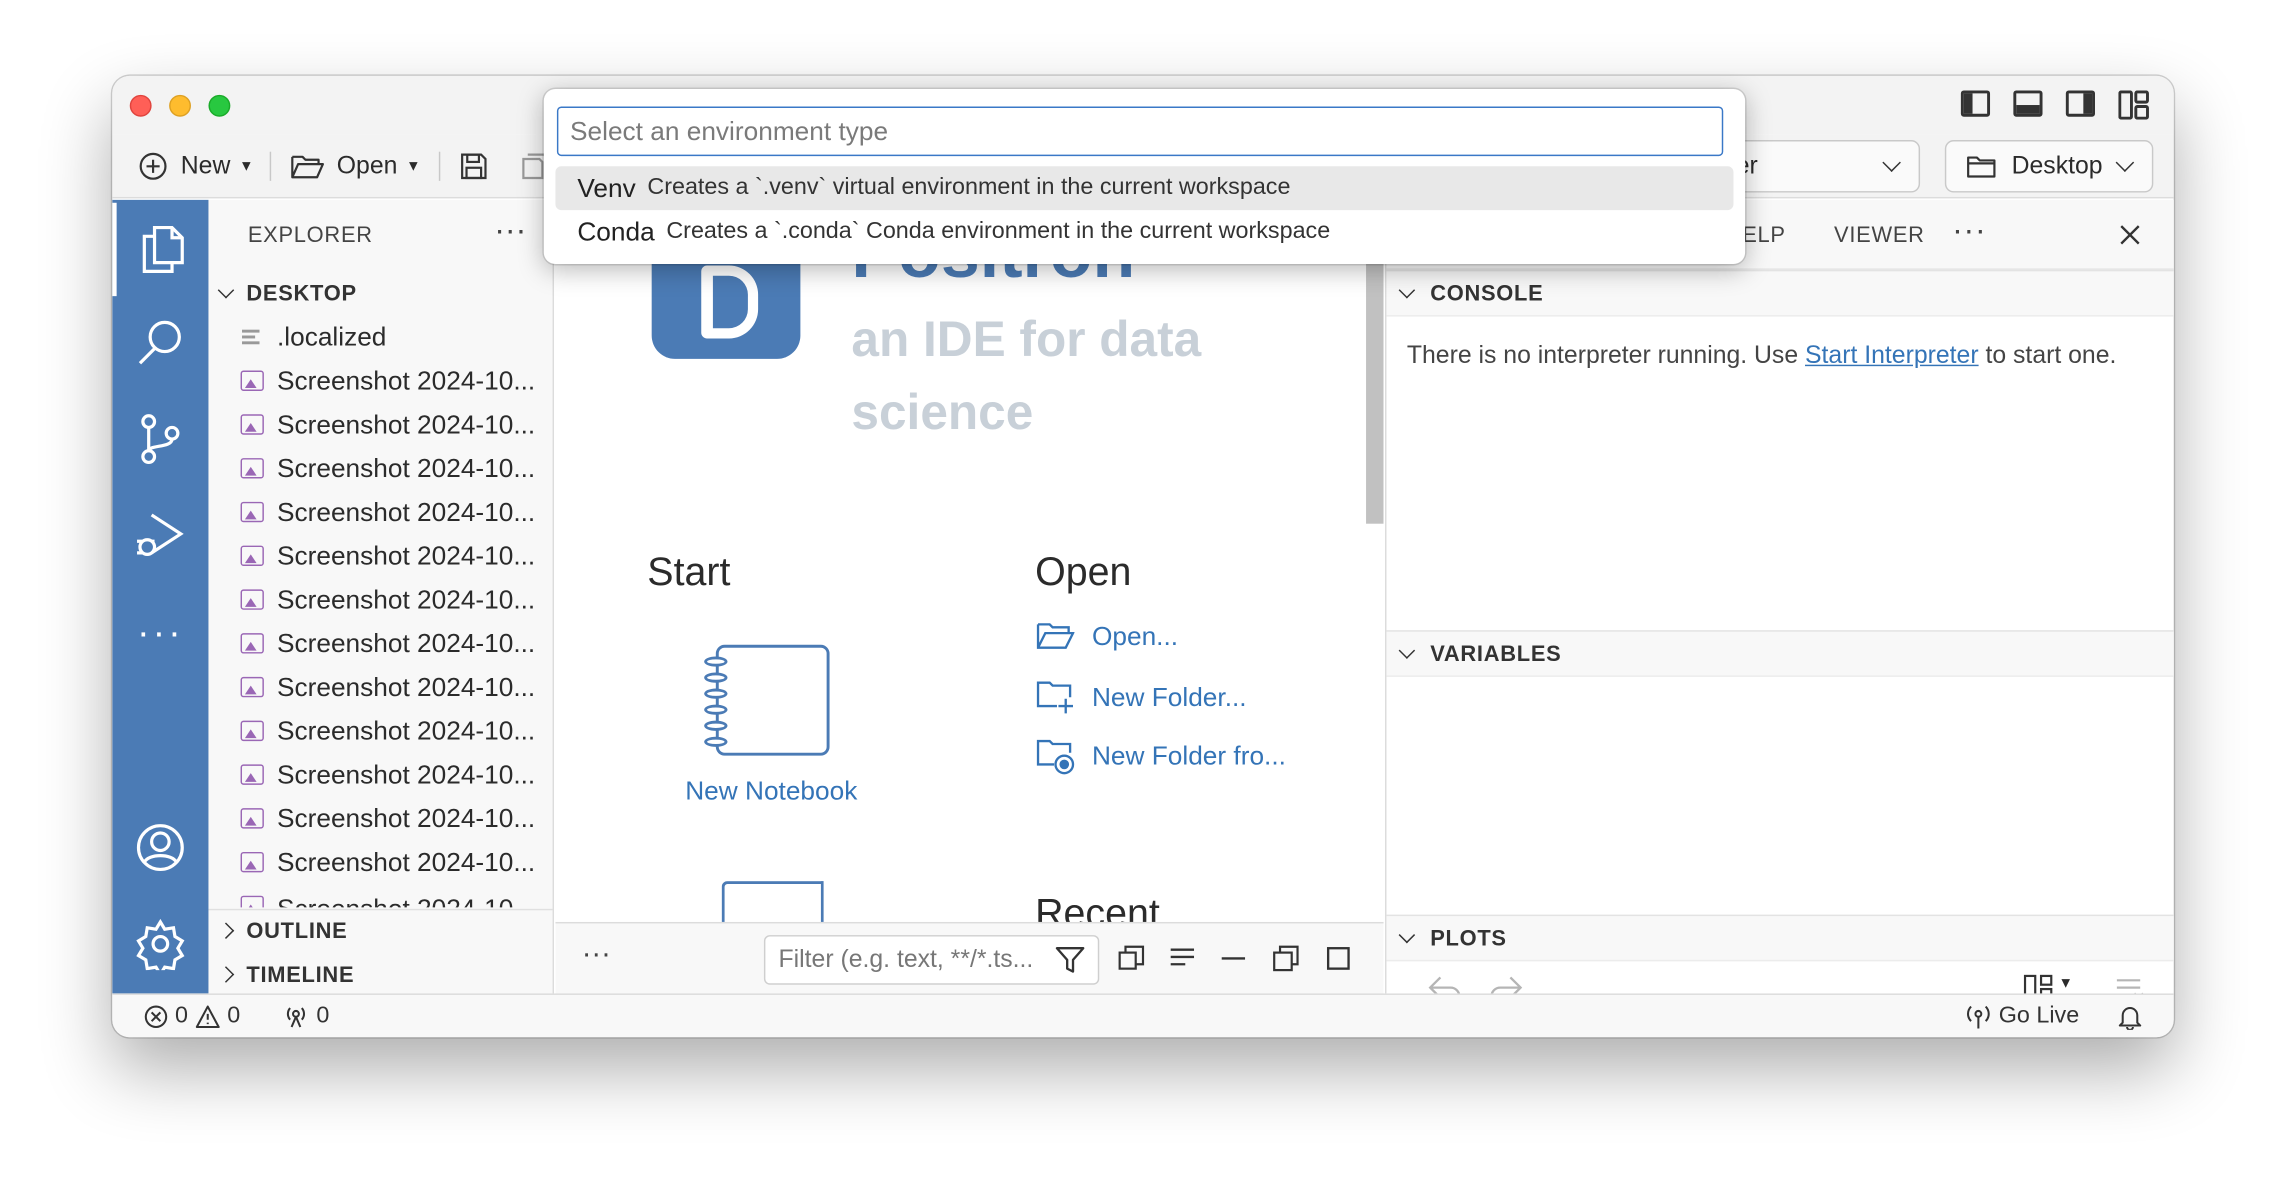  I want to click on customize-layout-icon, so click(2134, 105).